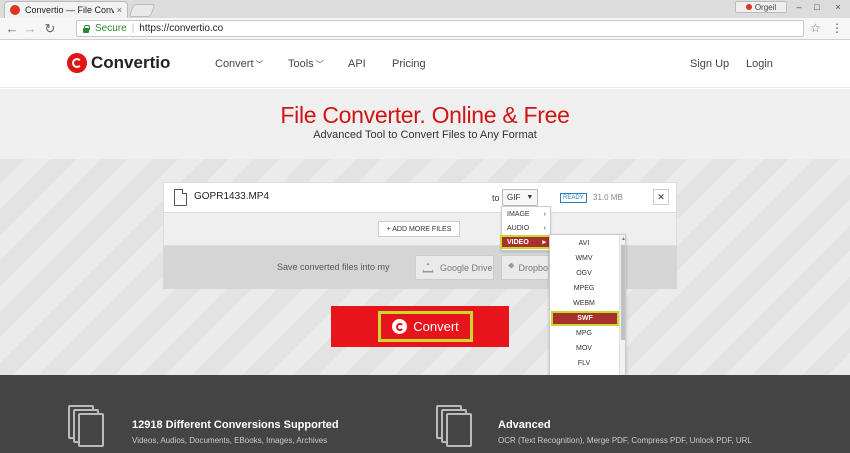 Image resolution: width=850 pixels, height=453 pixels. I want to click on minimize-button: –, so click(799, 6).